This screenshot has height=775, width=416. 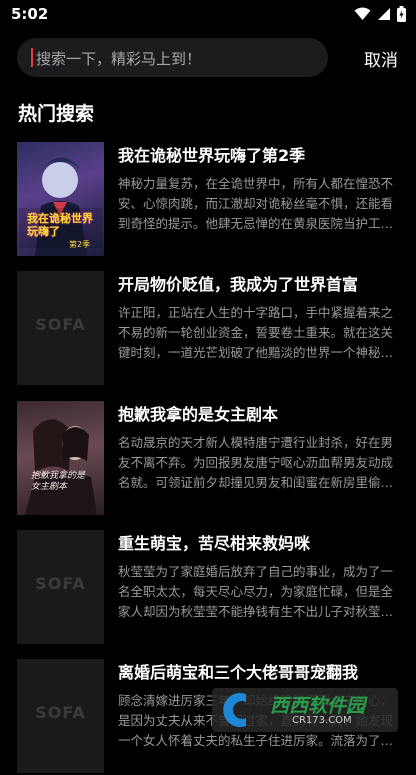 What do you see at coordinates (234, 710) in the screenshot?
I see `watermark-logo-icon` at bounding box center [234, 710].